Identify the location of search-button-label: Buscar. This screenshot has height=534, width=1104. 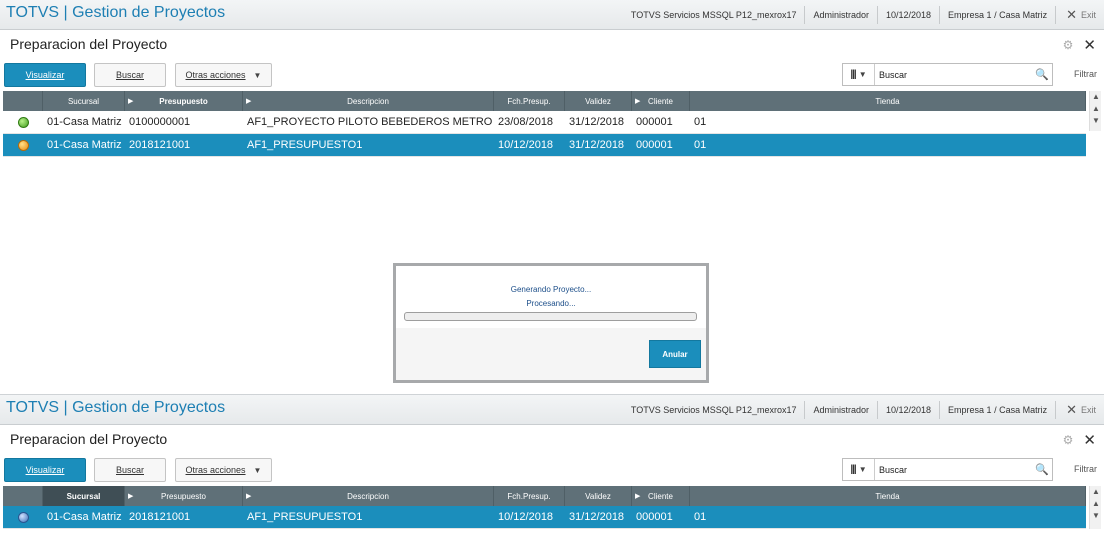
(129, 470).